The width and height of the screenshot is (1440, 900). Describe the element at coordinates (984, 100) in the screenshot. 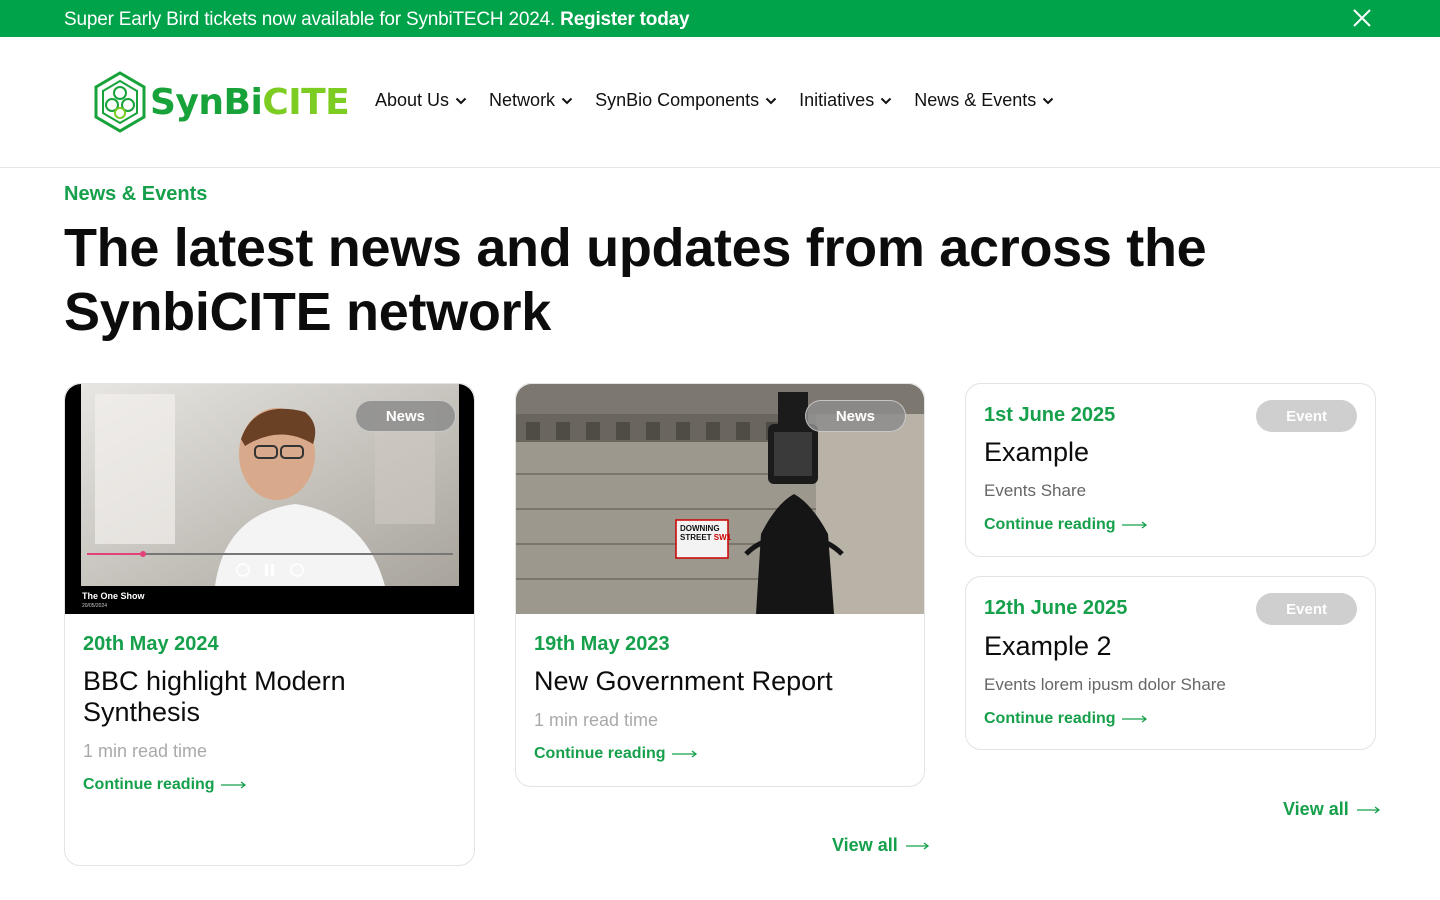

I see `nav-item-news-events: News & Events` at that location.